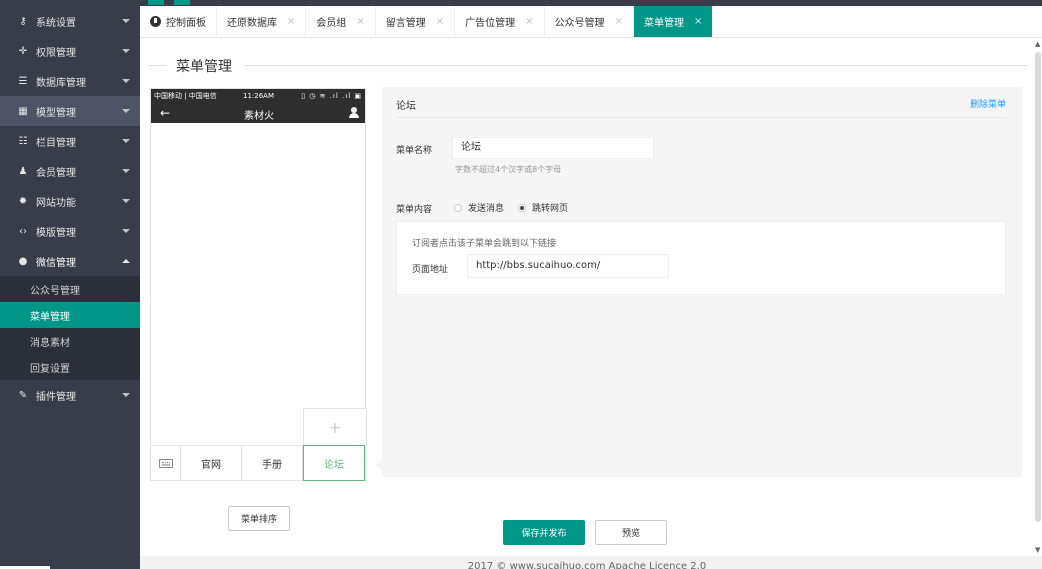  Describe the element at coordinates (988, 103) in the screenshot. I see `delete-menu-link: 删除菜单` at that location.